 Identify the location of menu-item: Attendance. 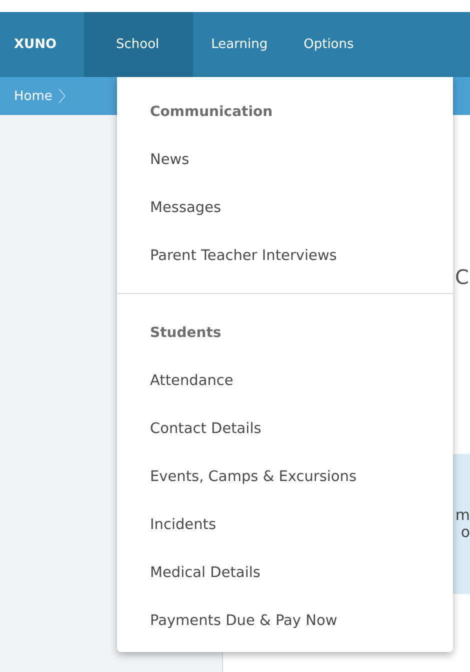
(192, 381).